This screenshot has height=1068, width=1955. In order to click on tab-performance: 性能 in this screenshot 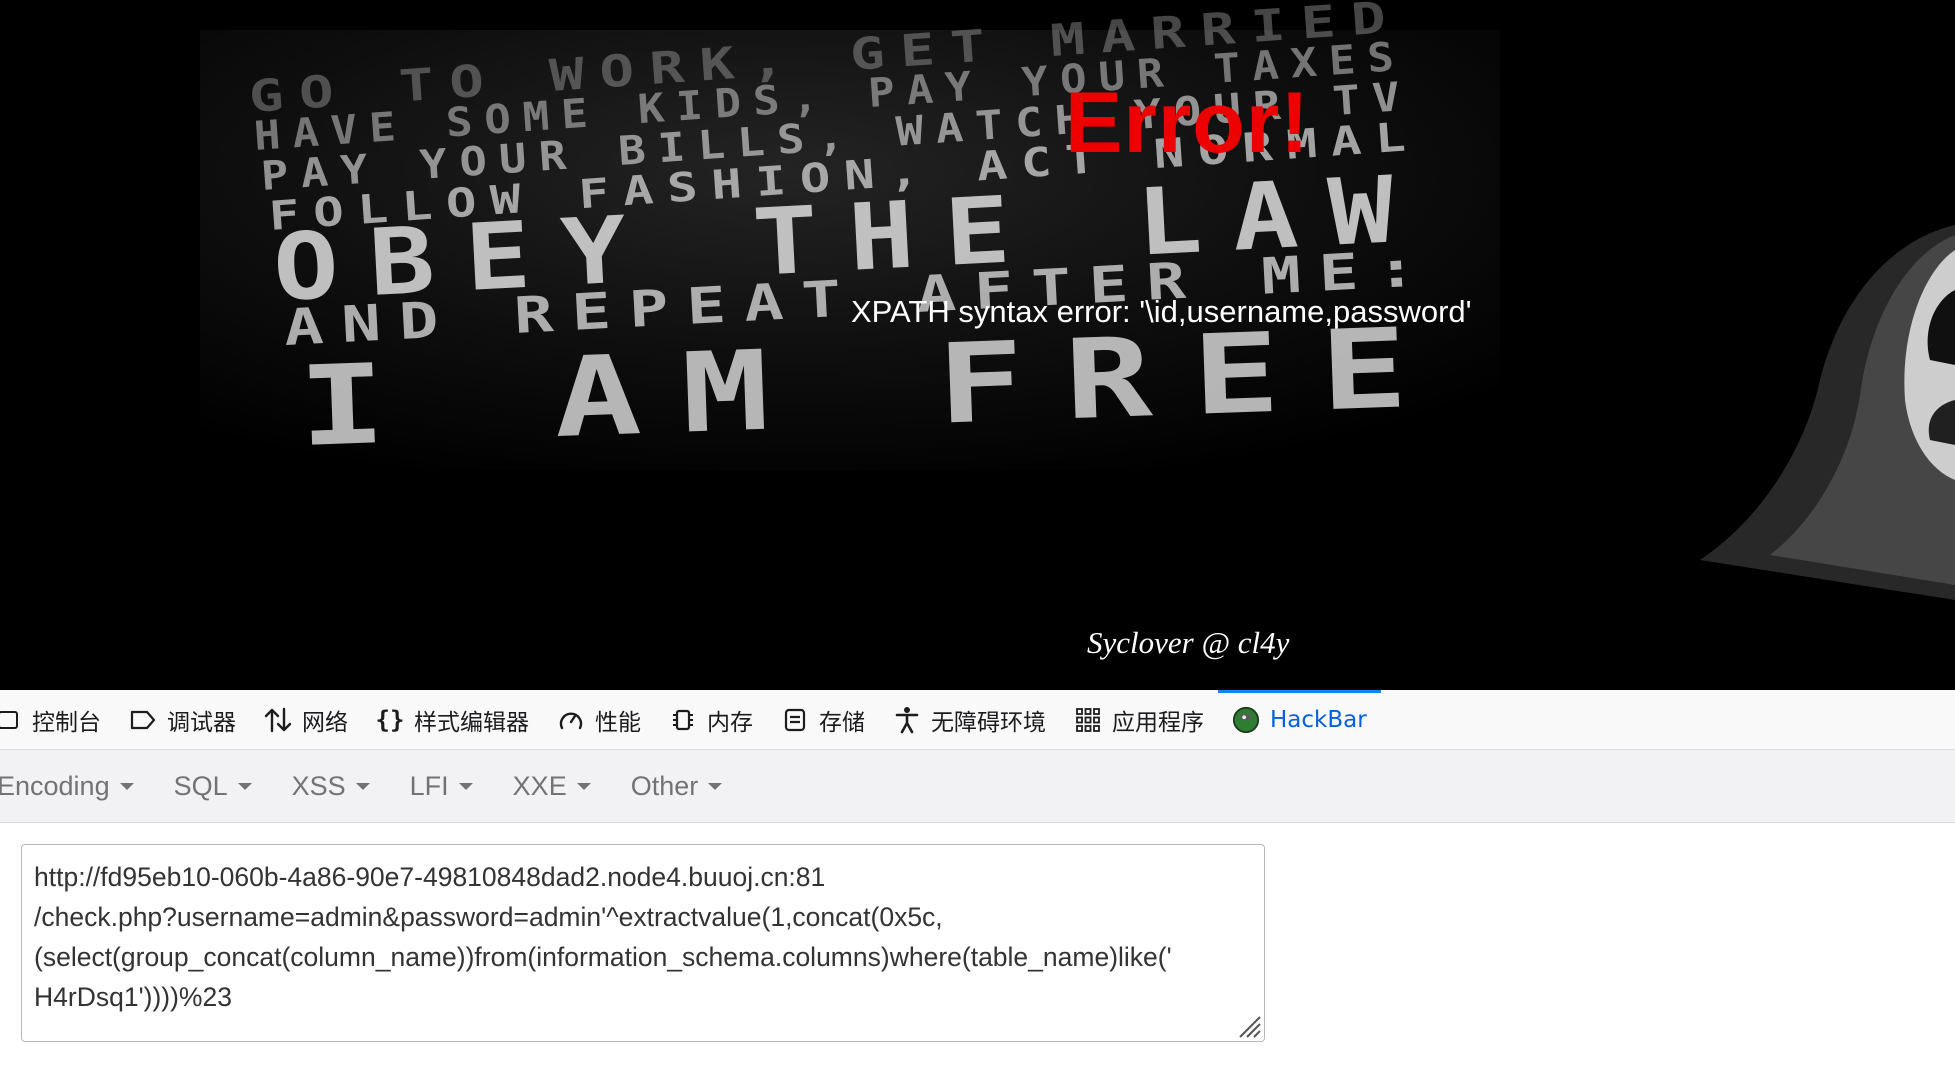, I will do `click(599, 719)`.